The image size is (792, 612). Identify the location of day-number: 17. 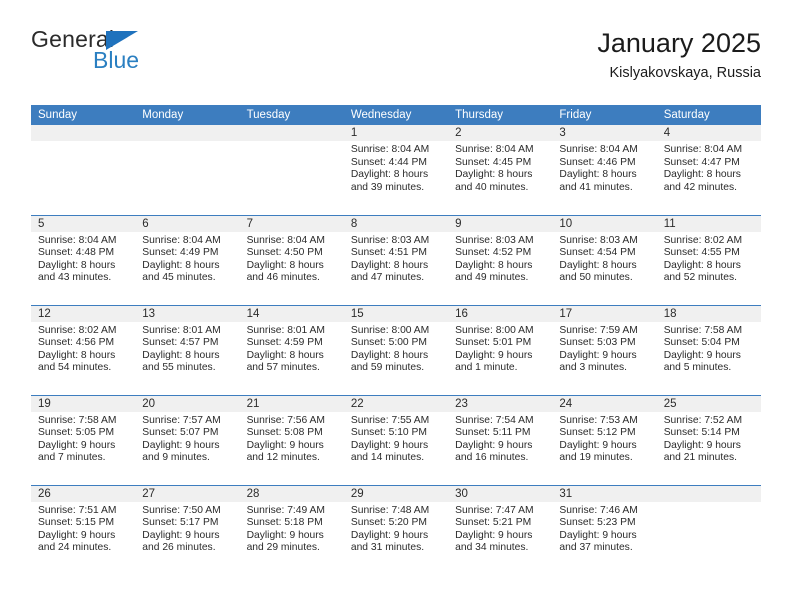
(604, 313).